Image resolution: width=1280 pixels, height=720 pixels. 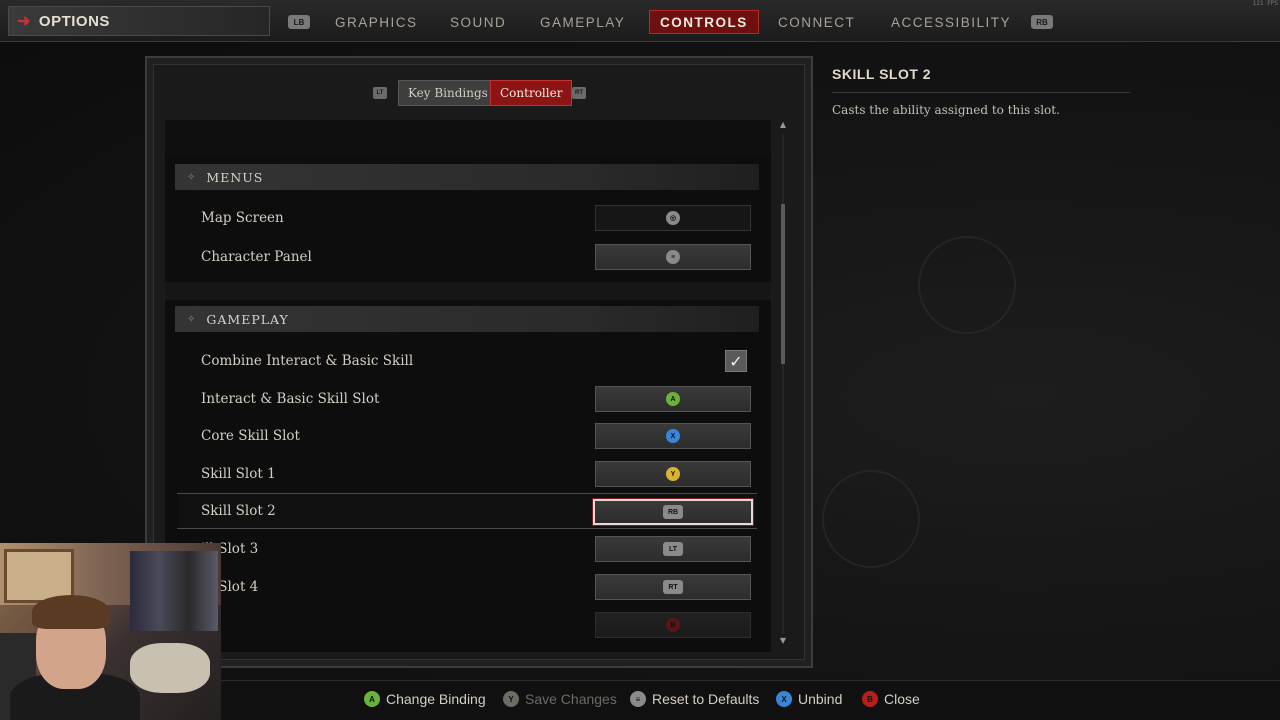 What do you see at coordinates (784, 699) in the screenshot?
I see `x-button-icon: X` at bounding box center [784, 699].